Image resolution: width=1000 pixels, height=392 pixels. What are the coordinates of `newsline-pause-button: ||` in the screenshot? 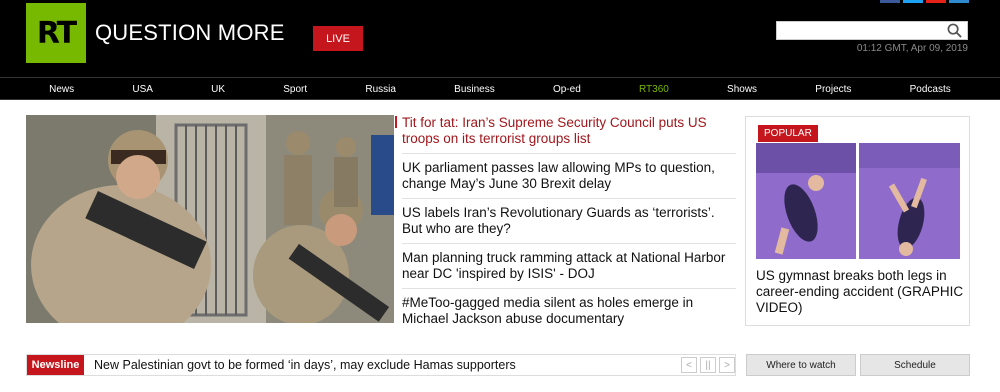 It's located at (708, 365).